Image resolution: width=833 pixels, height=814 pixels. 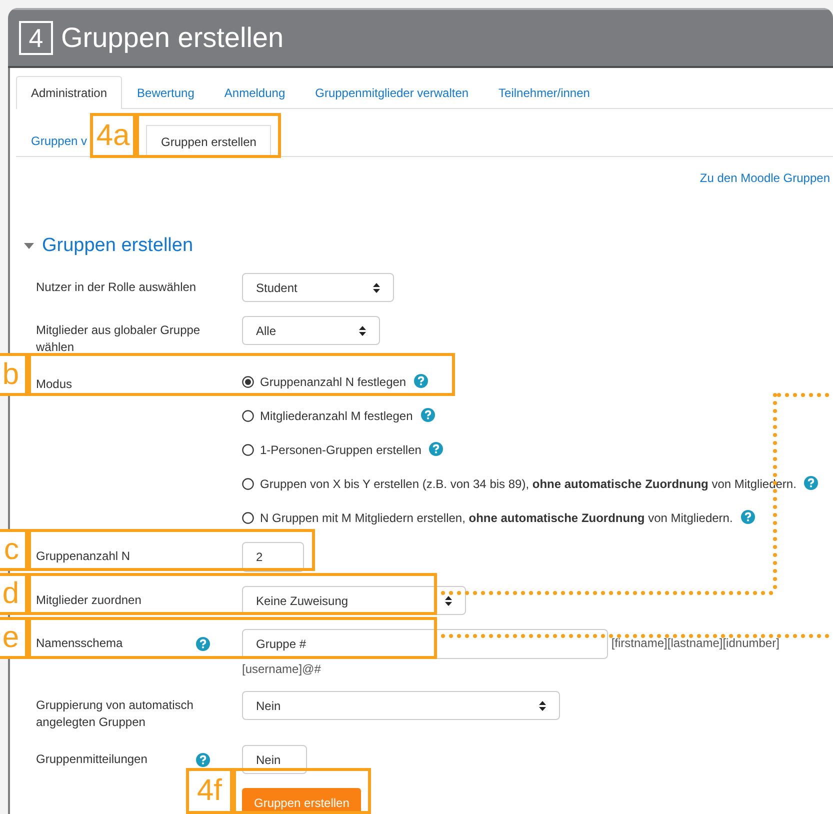 What do you see at coordinates (89, 600) in the screenshot?
I see `field-label: Mitglieder zuordnen` at bounding box center [89, 600].